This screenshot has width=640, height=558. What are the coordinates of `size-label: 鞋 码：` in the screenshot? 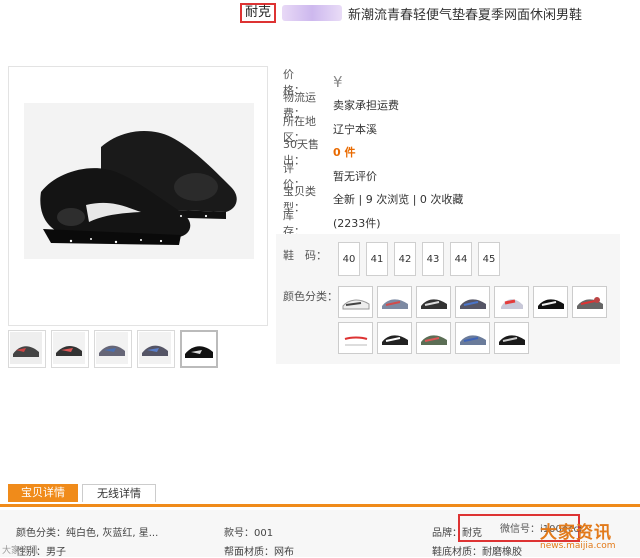 It's located at (305, 255).